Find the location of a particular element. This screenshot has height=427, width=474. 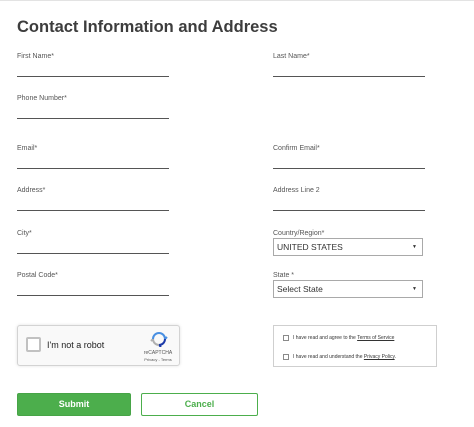

country-field: Country/Region* is located at coordinates (349, 233).